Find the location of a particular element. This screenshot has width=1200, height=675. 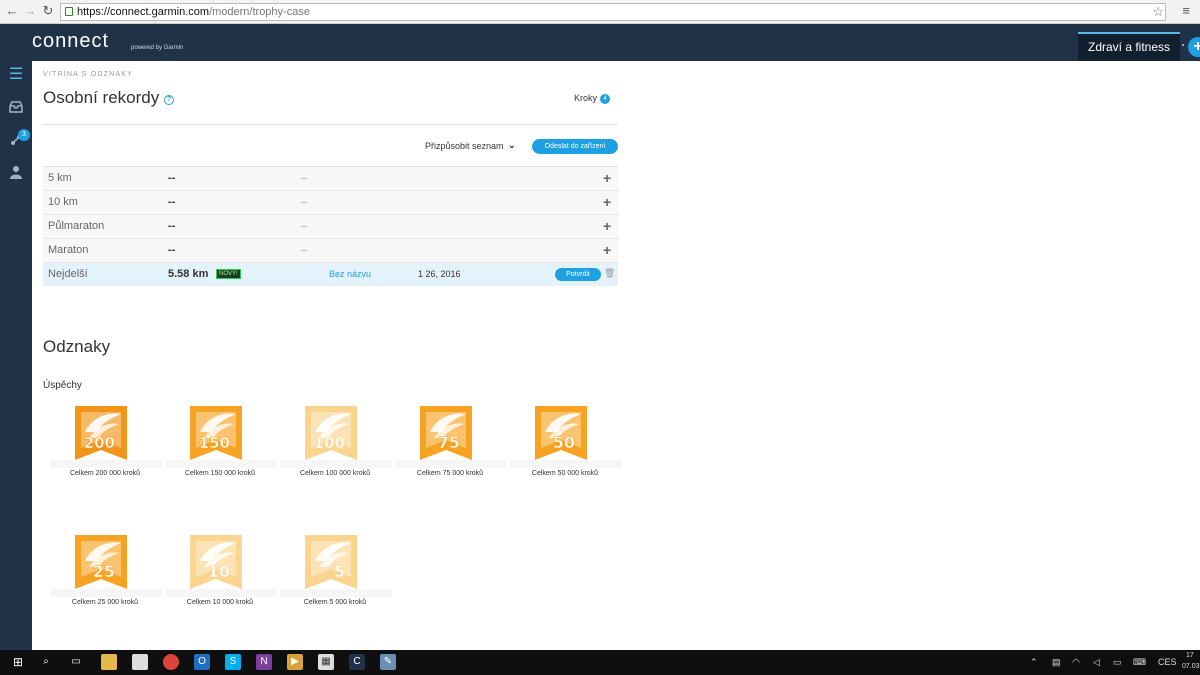

reload-icon: ↻ is located at coordinates (48, 11).